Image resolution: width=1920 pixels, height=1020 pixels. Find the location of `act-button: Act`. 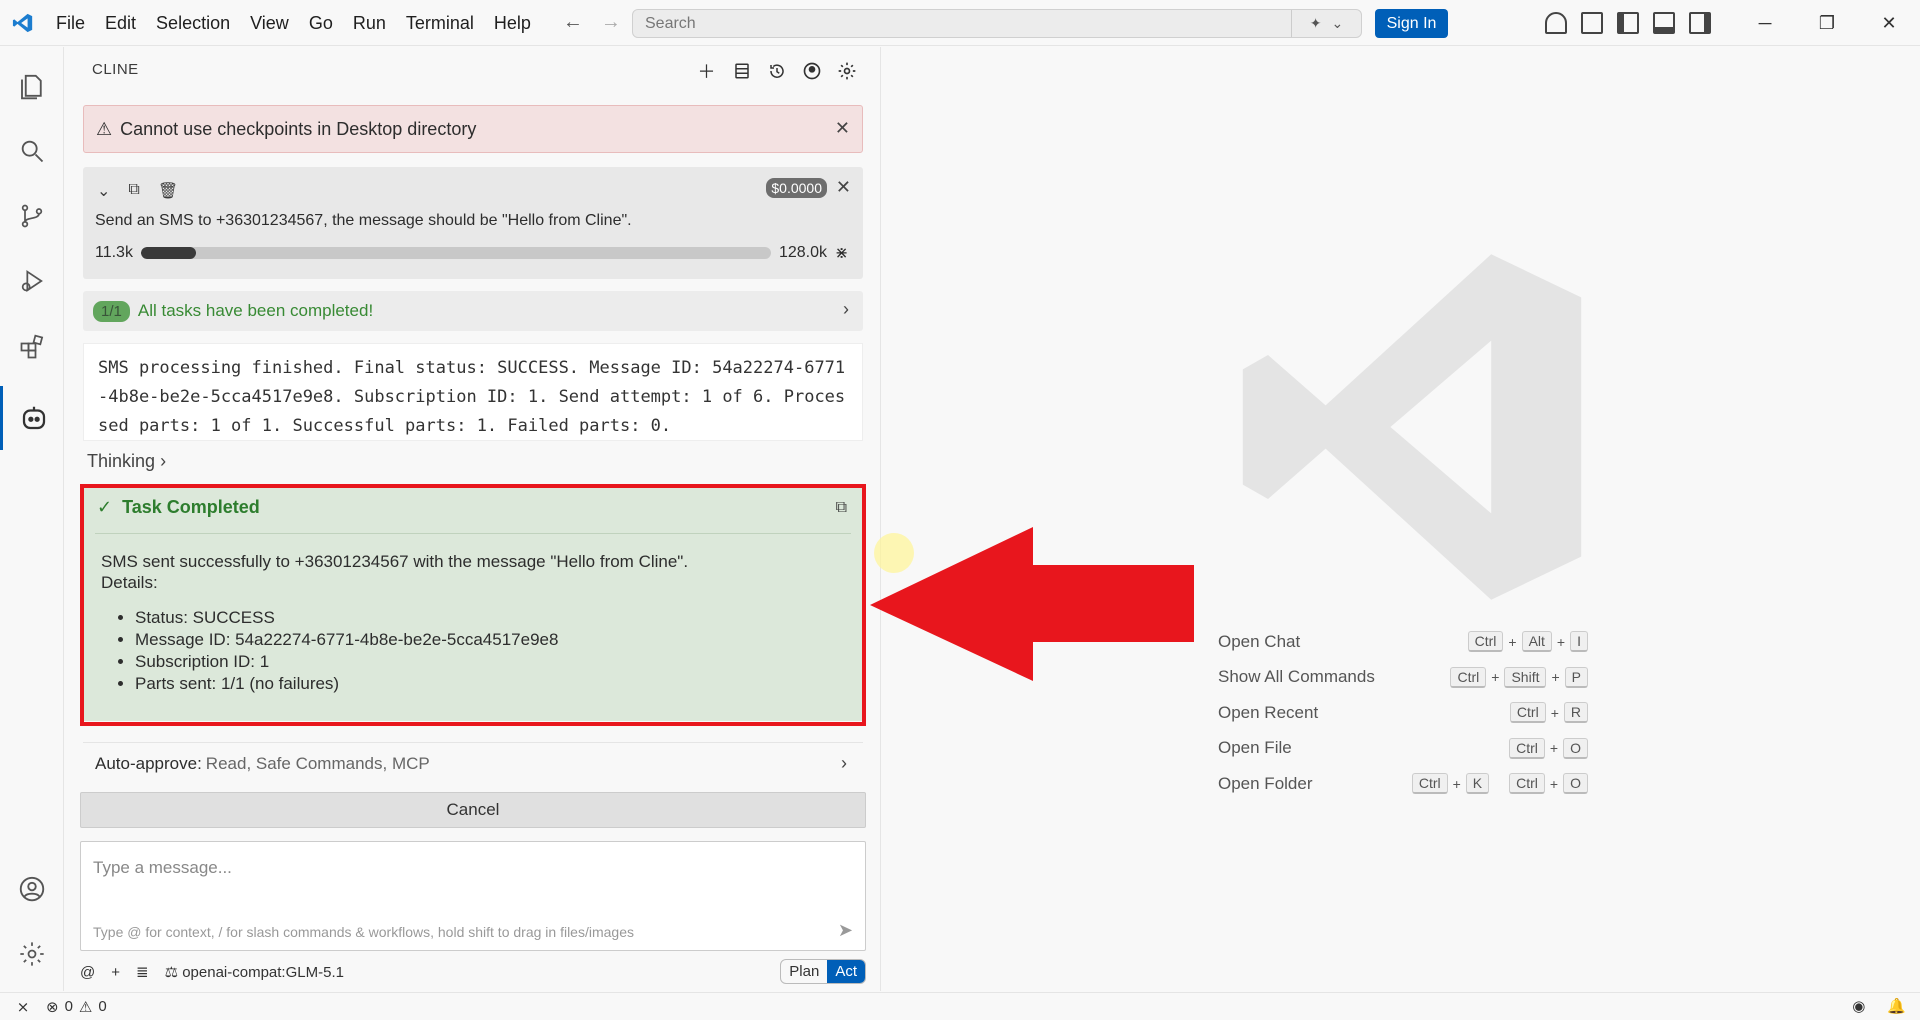

act-button: Act is located at coordinates (846, 971).